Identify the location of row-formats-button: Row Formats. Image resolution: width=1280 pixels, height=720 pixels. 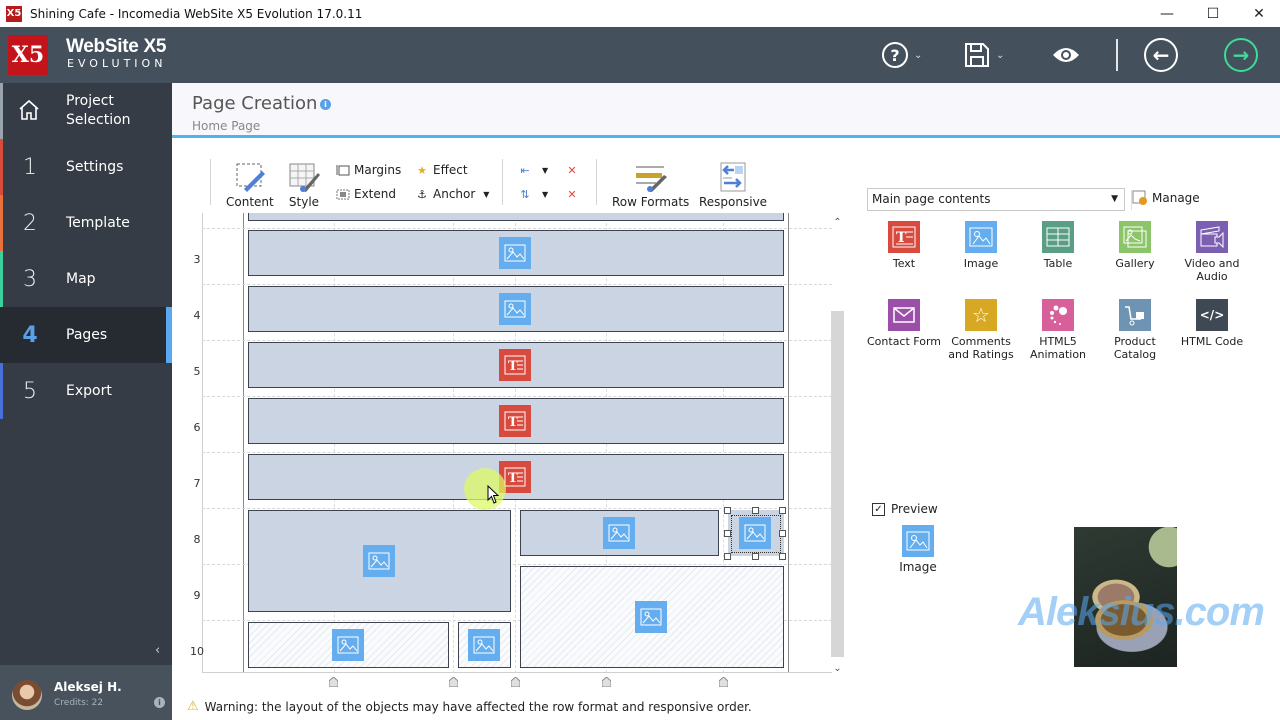
(650, 184).